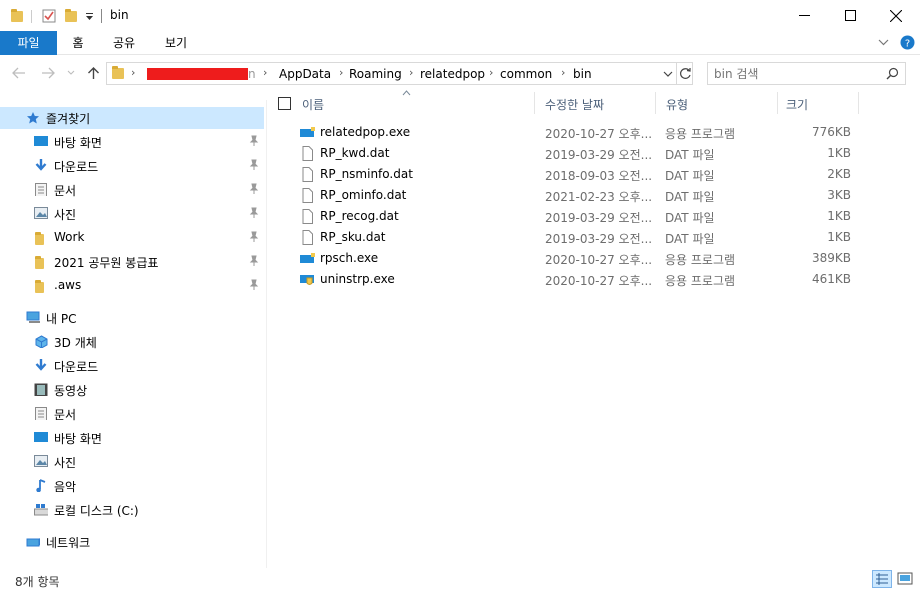 The image size is (920, 593). What do you see at coordinates (690, 176) in the screenshot?
I see `file-type: DAT 파일` at bounding box center [690, 176].